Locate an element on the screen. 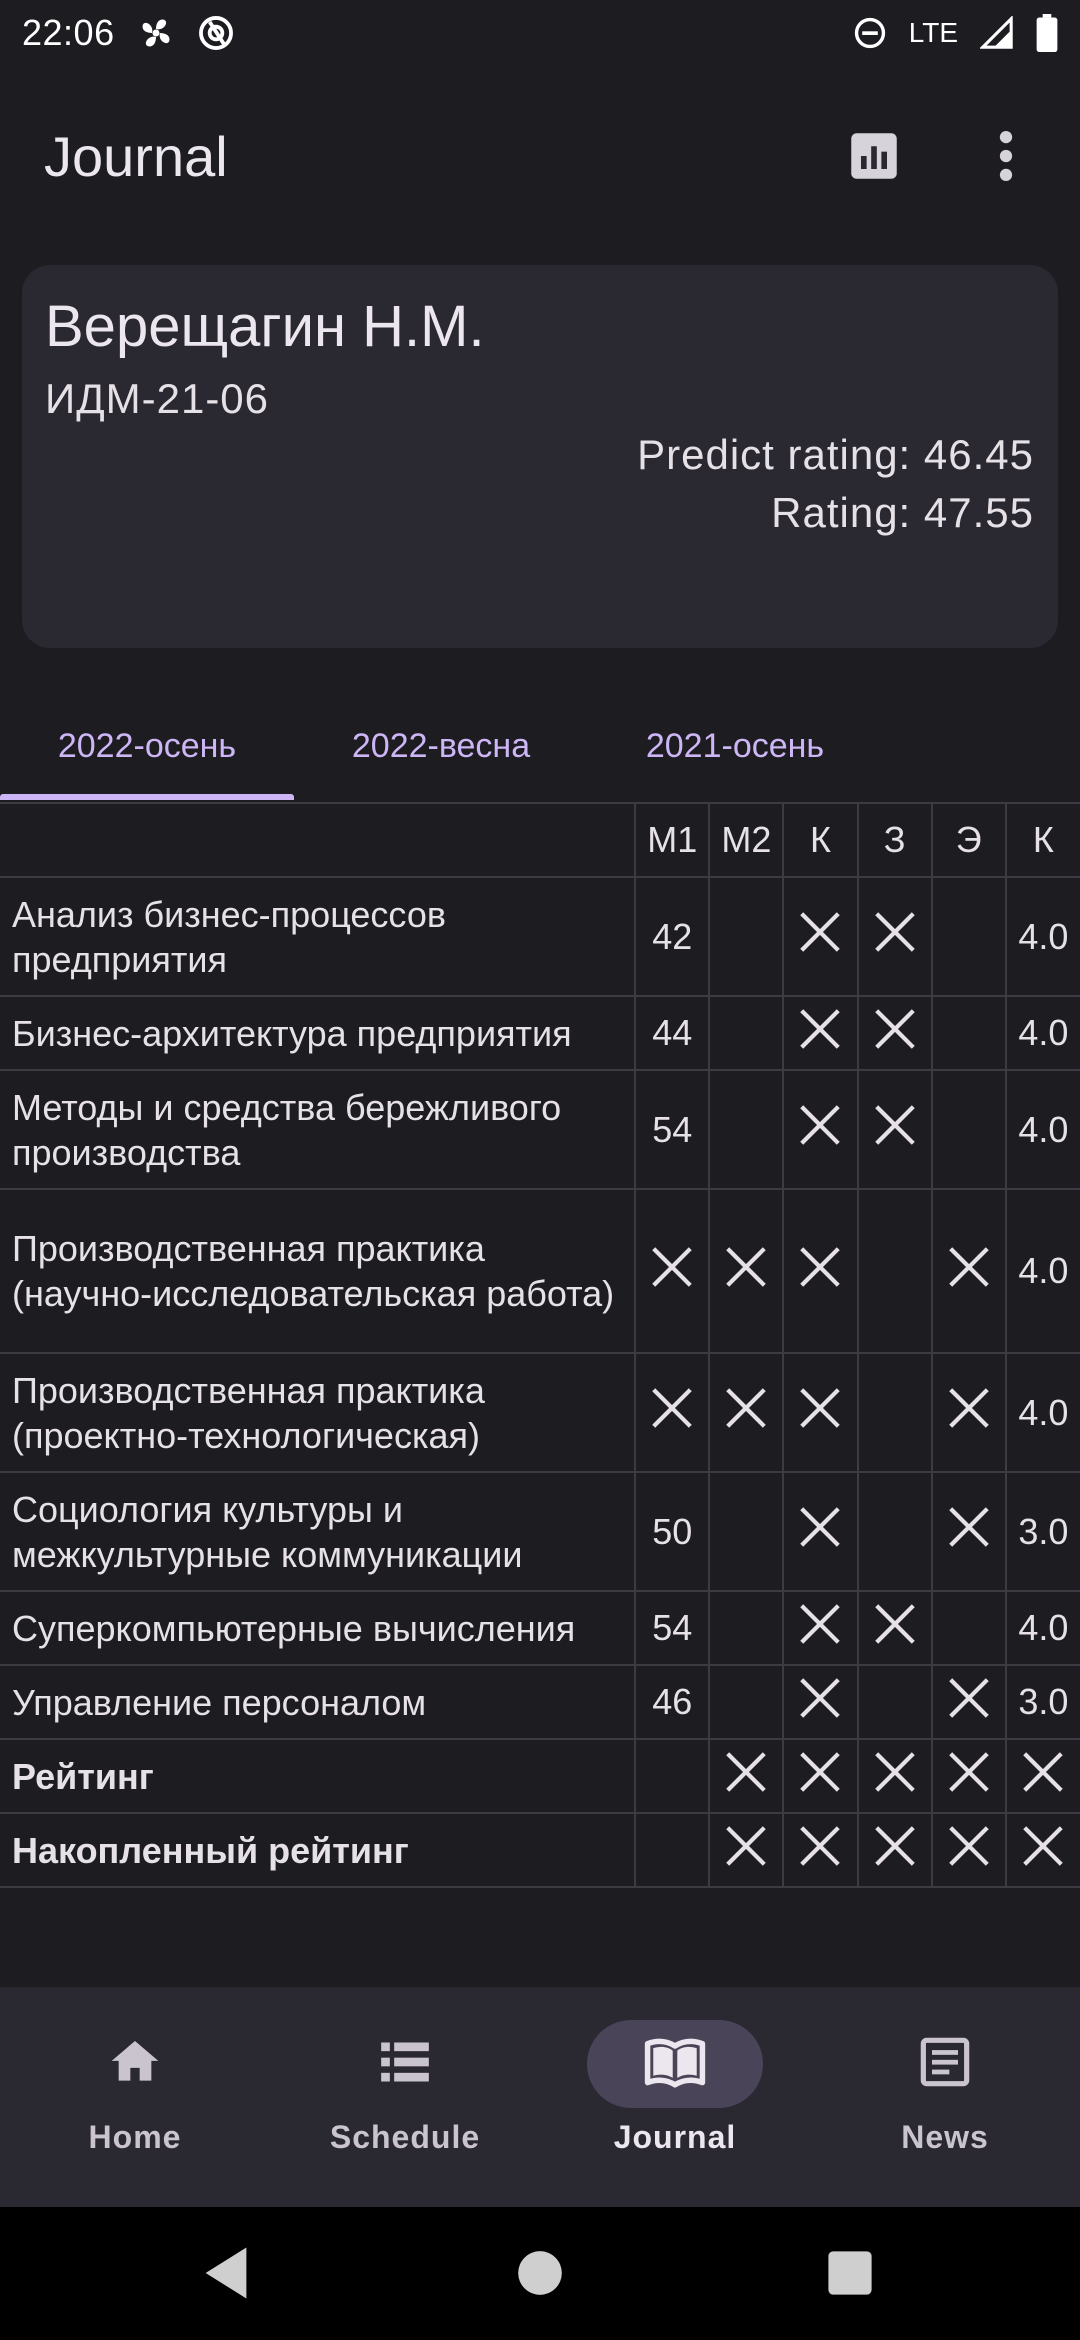  nav-news: News is located at coordinates (945, 2097).